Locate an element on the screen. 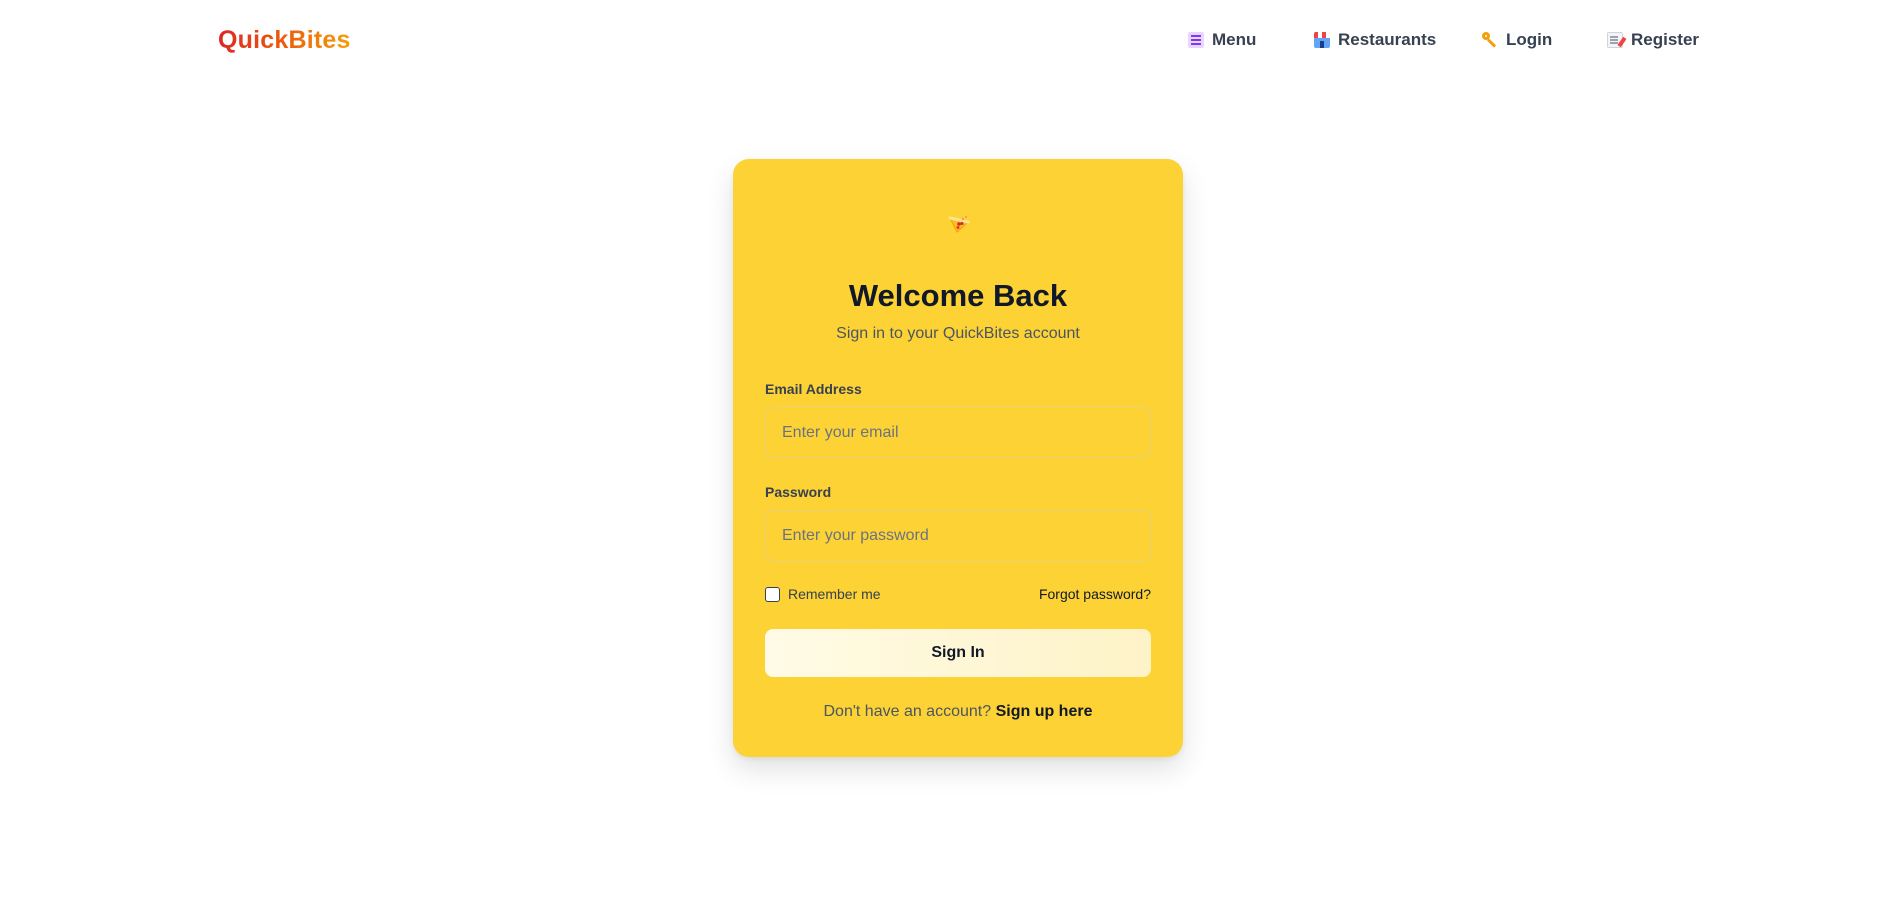 The image size is (1901, 908). remember-me-label: Remember me is located at coordinates (834, 594).